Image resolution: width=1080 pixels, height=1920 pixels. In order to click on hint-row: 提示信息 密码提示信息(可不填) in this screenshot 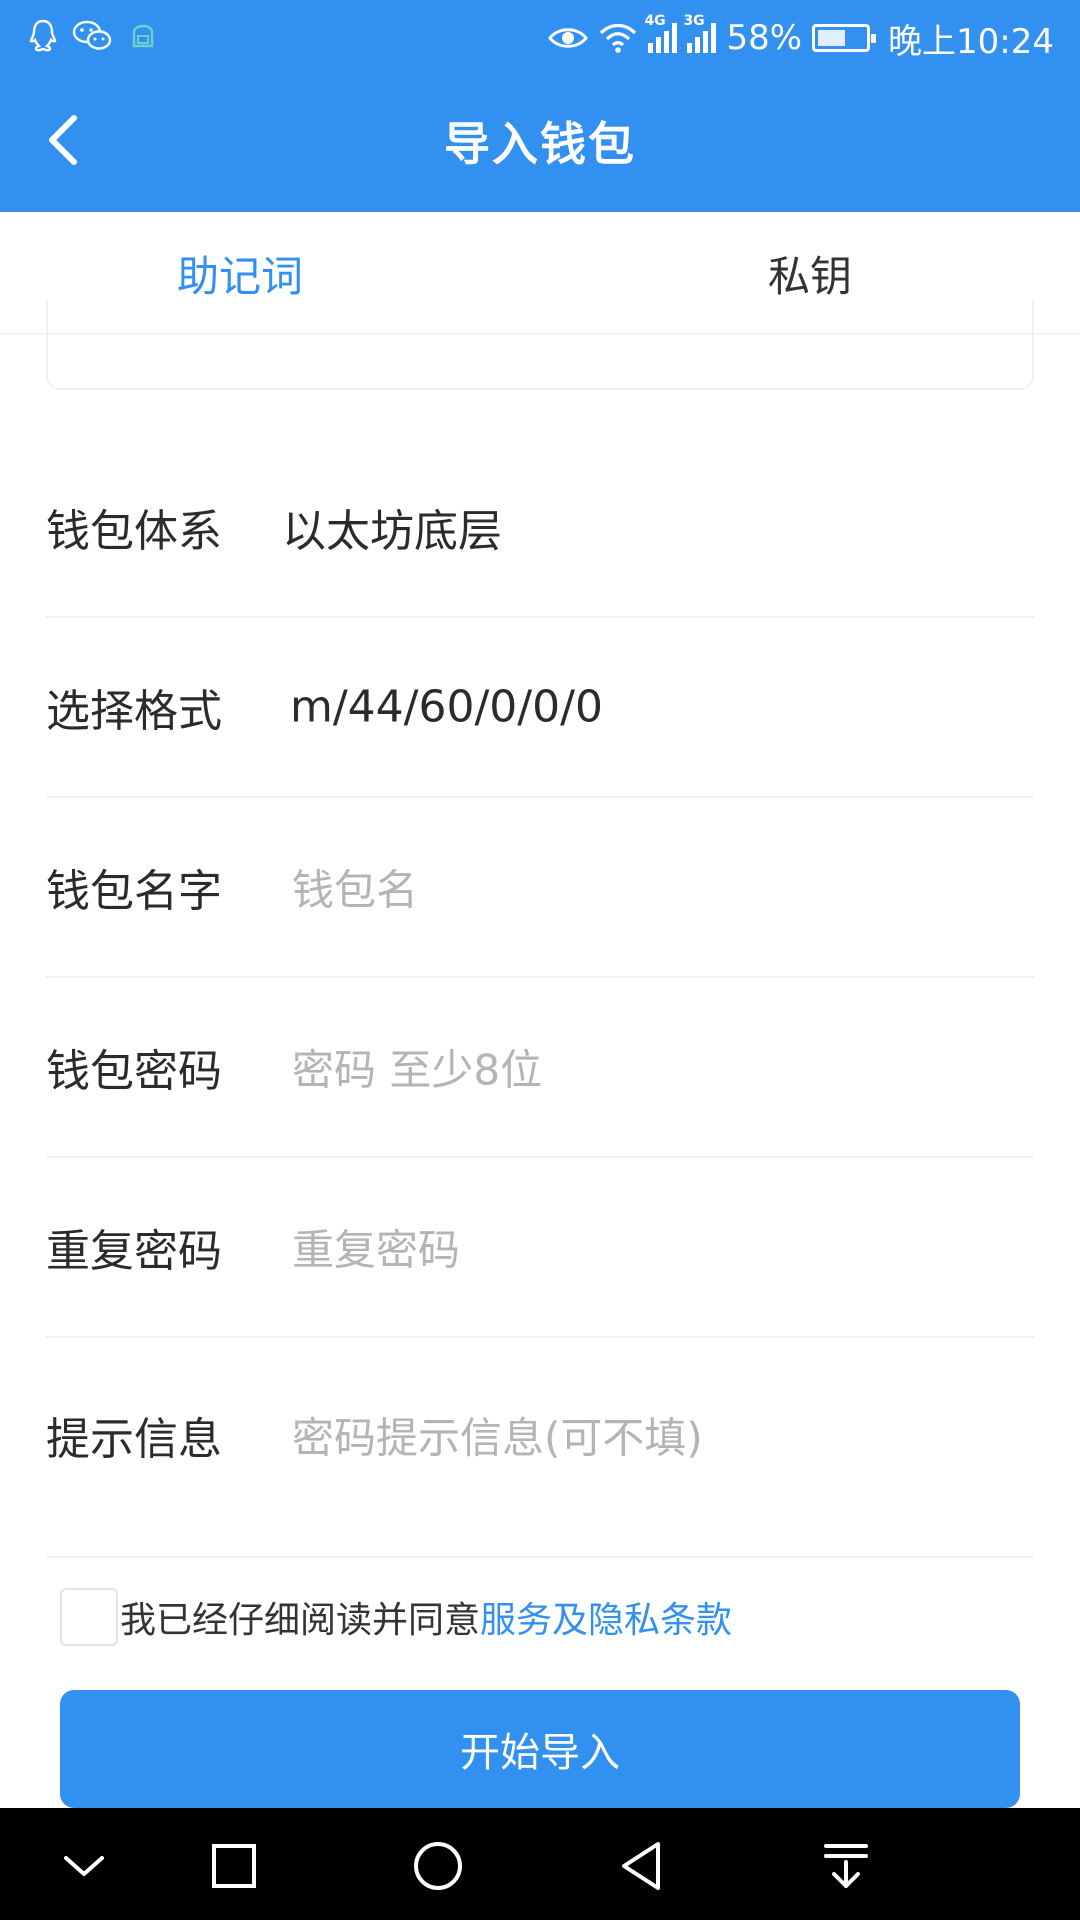, I will do `click(540, 1448)`.